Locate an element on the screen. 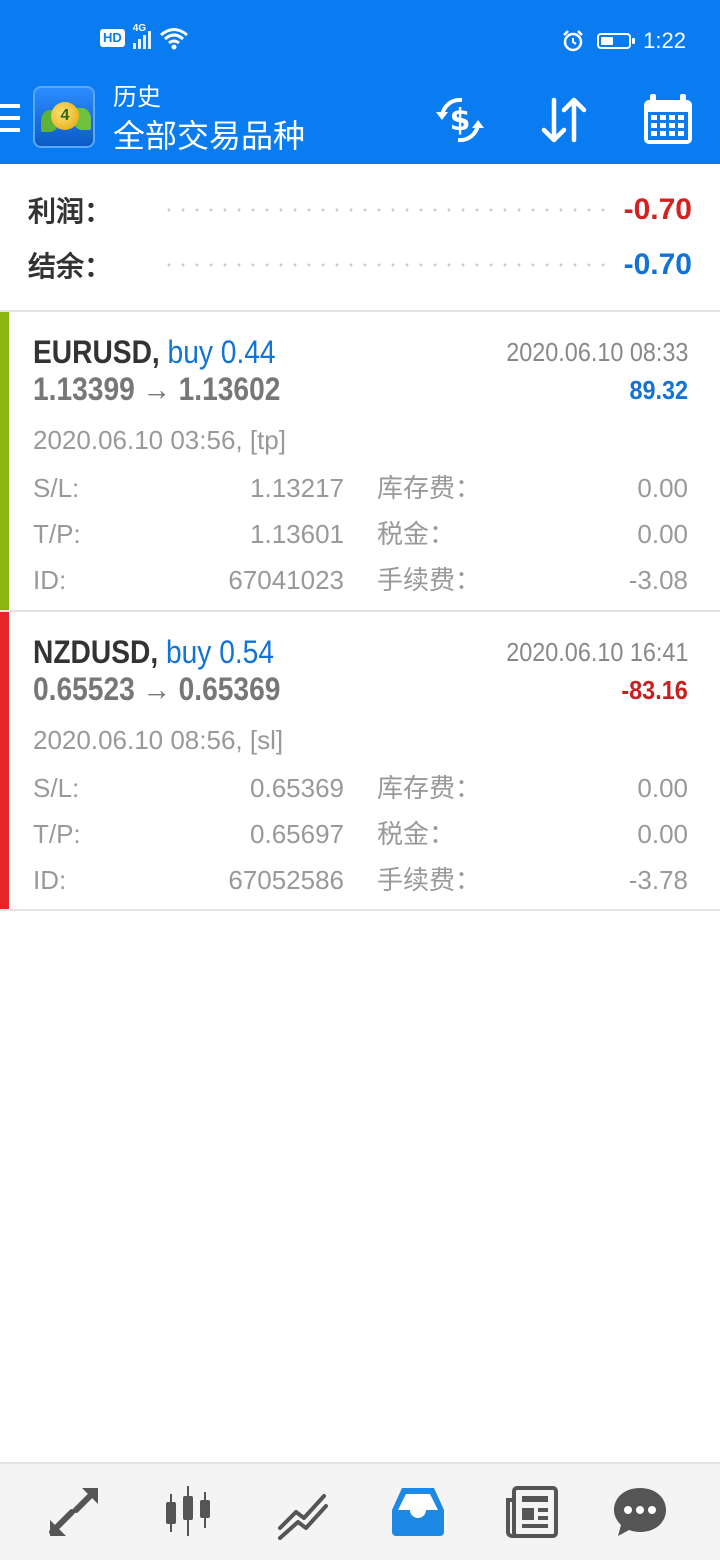 The height and width of the screenshot is (1560, 720). profit-label: 利润： is located at coordinates (70, 211).